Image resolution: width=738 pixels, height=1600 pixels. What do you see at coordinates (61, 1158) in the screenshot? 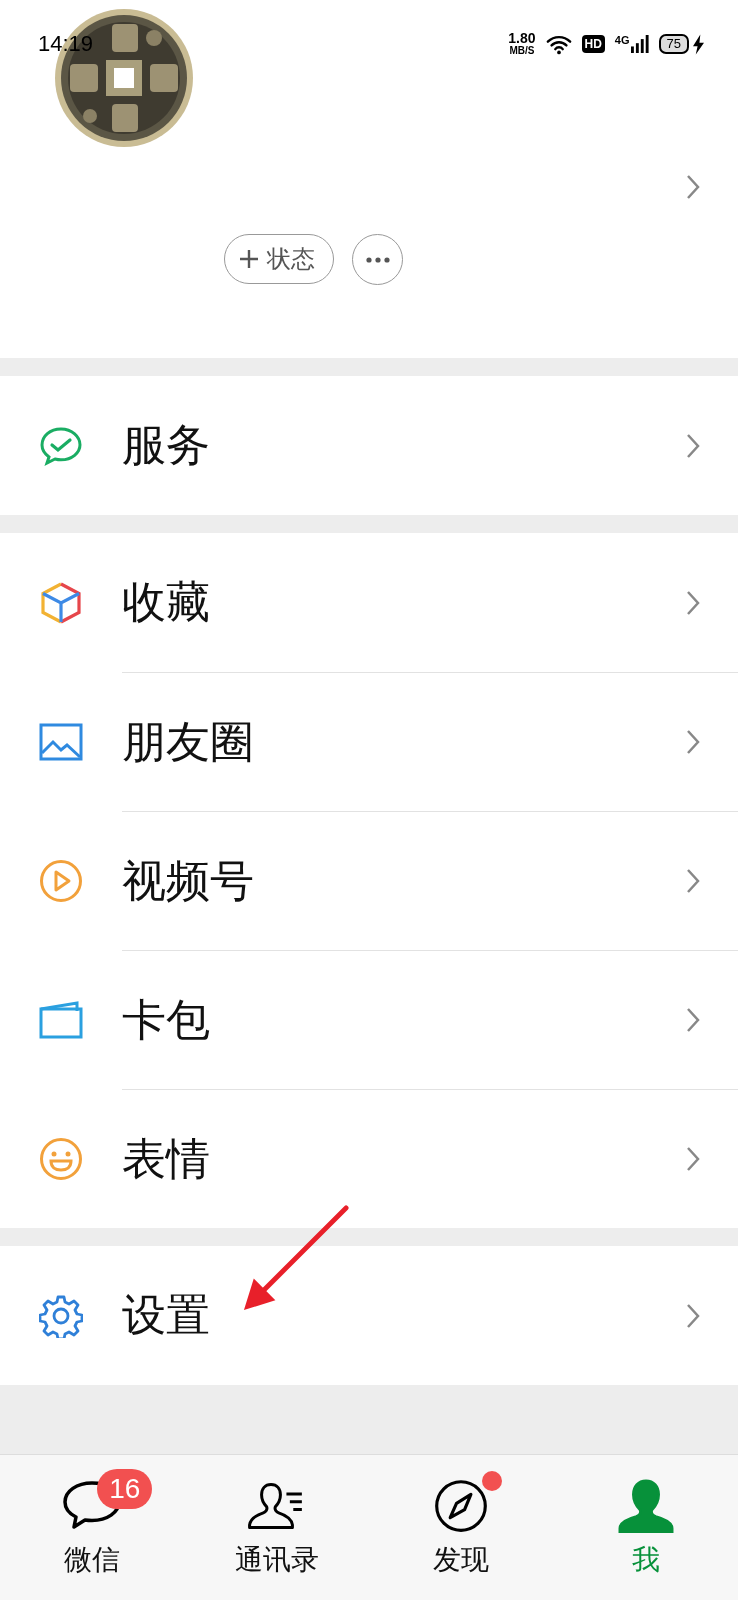
I see `smiley-icon` at bounding box center [61, 1158].